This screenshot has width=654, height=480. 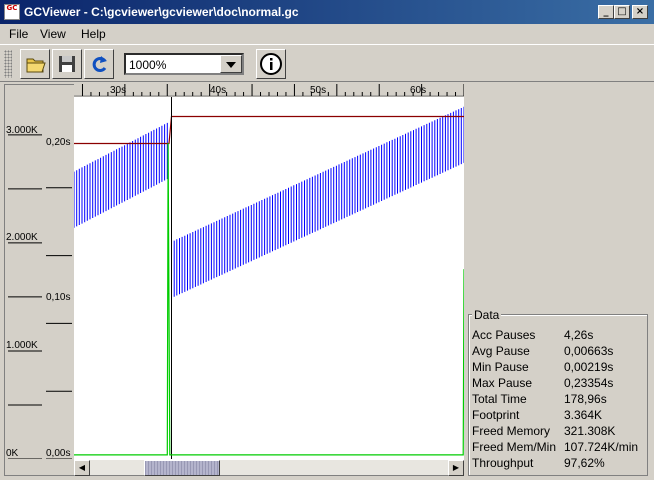 I want to click on open-folder-icon, so click(x=36, y=65).